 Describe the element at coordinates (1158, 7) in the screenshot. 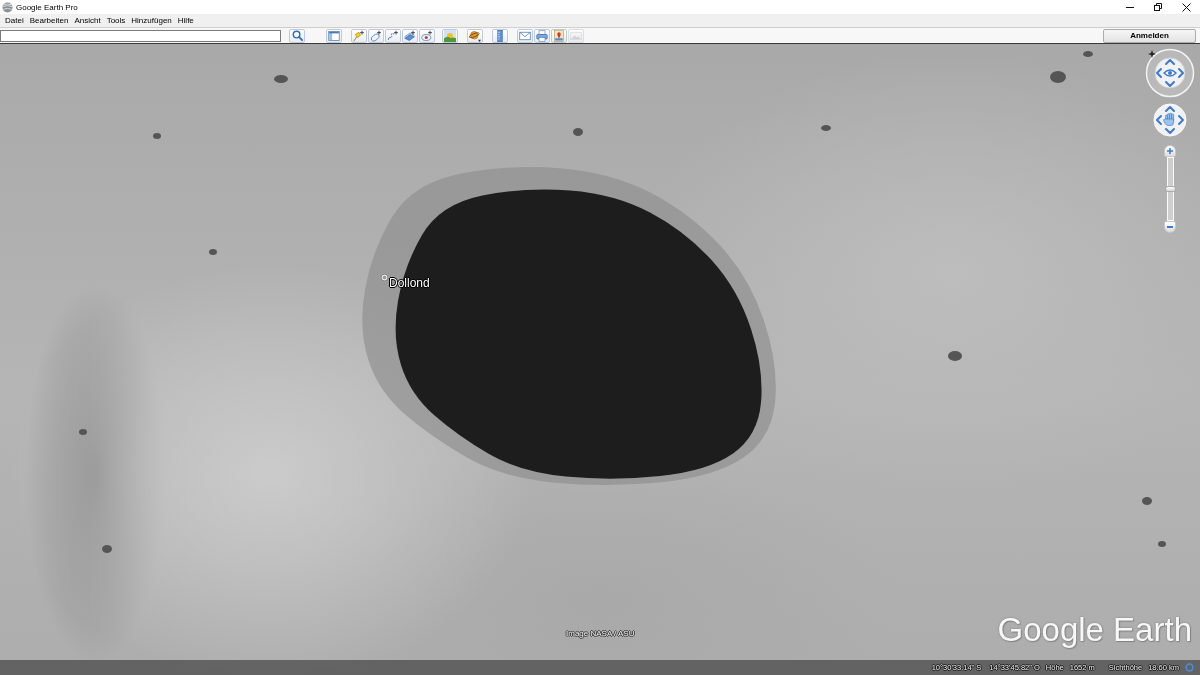

I see `restore-icon` at that location.